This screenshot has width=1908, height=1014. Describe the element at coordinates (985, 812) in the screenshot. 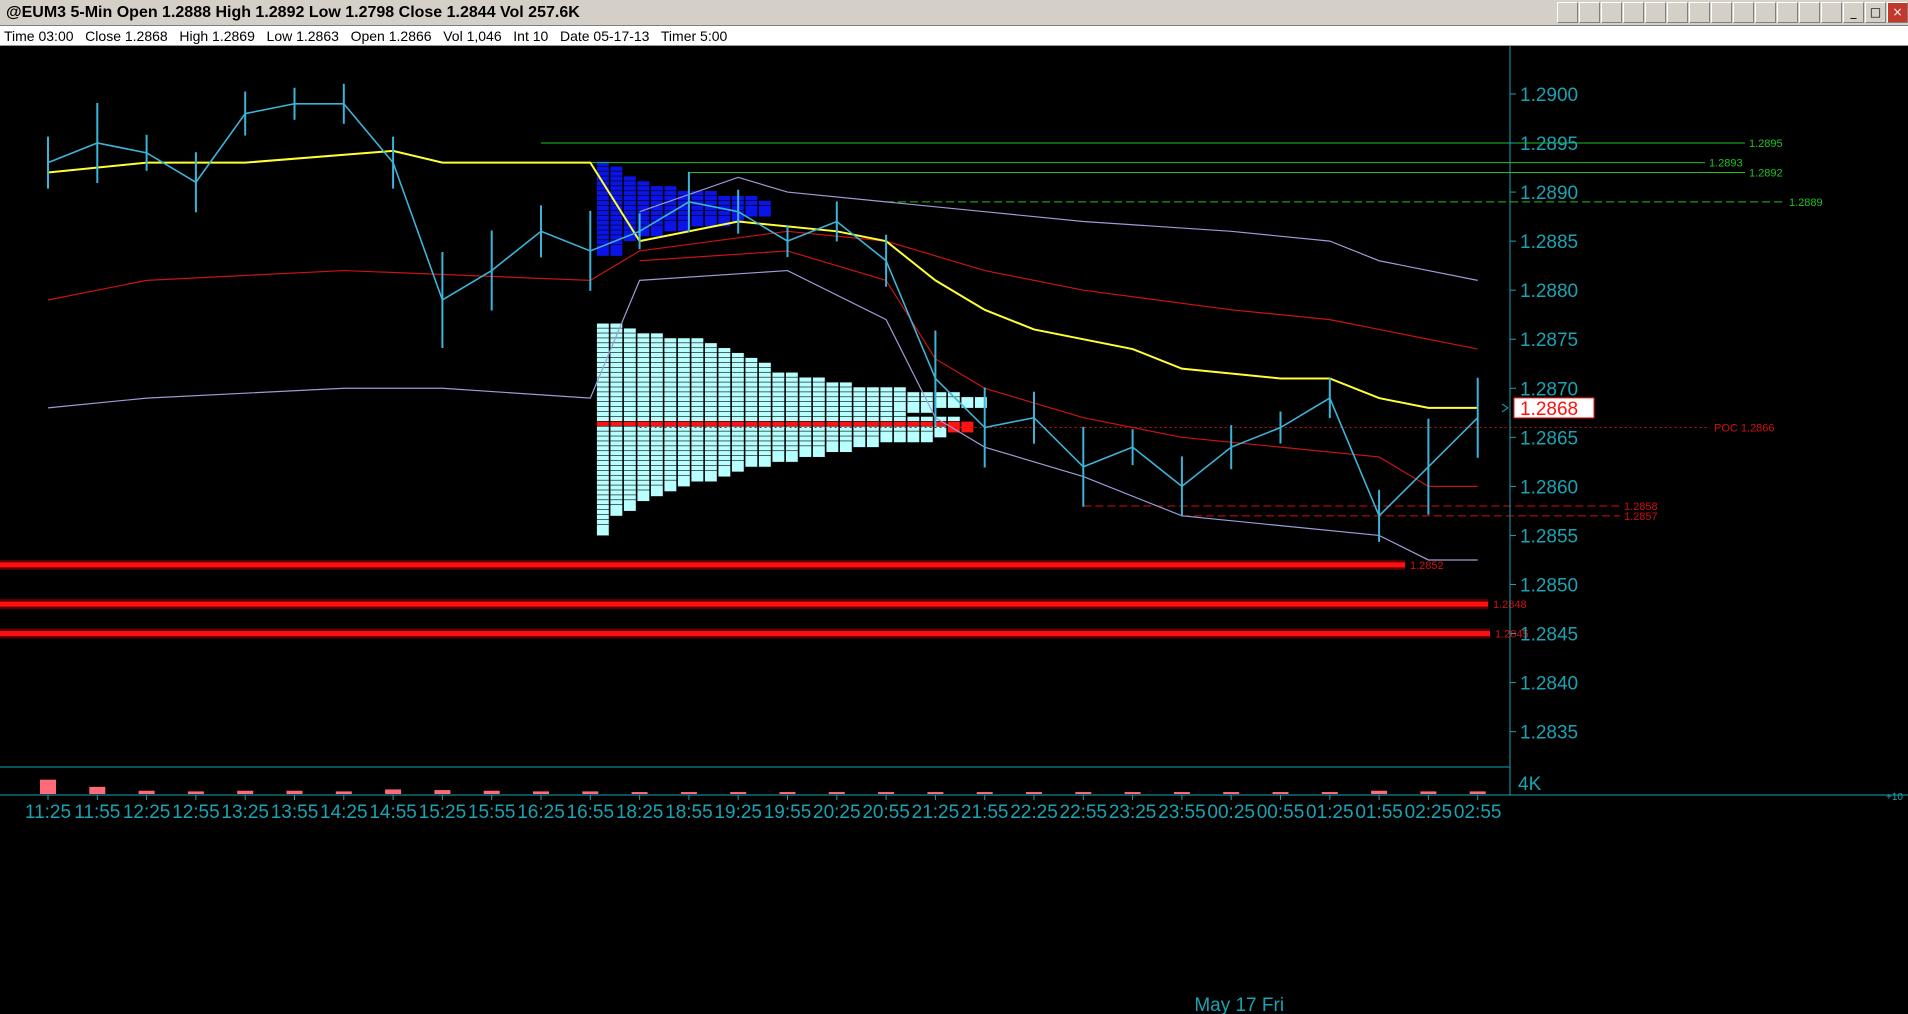

I see `time-tick-label: 21:55` at that location.